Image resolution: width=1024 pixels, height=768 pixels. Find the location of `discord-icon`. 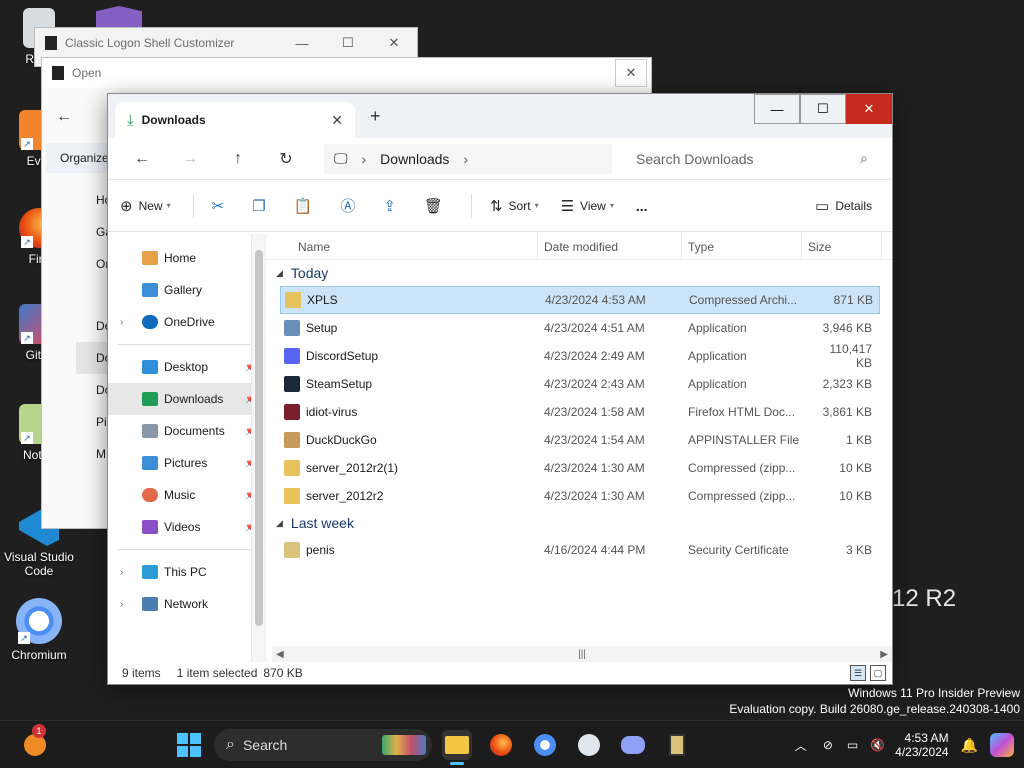

discord-icon is located at coordinates (292, 356).